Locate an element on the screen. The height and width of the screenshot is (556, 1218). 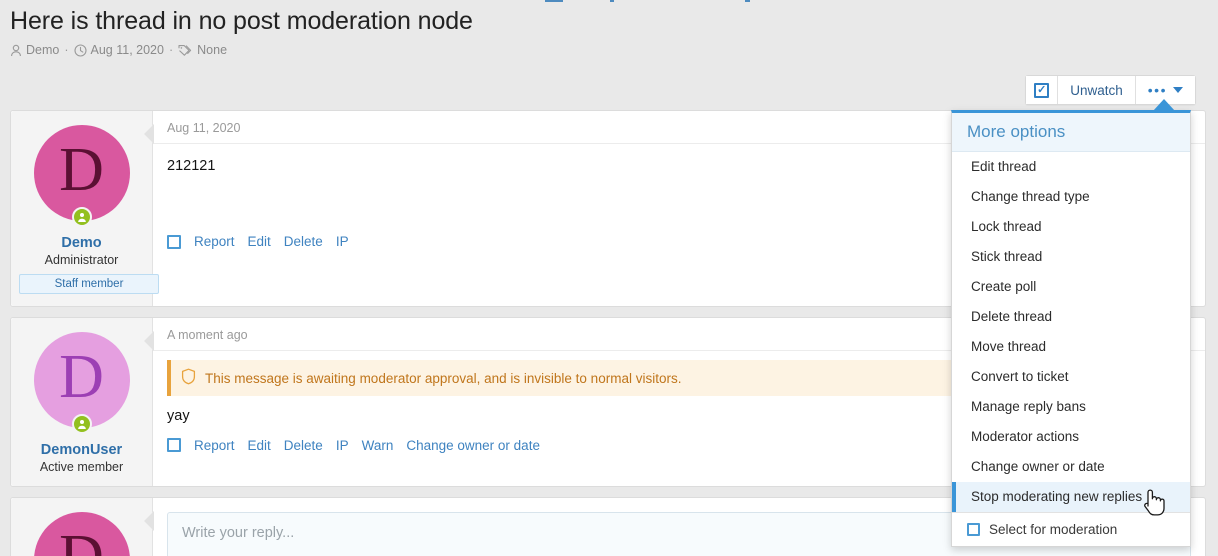
thread-date-value: Aug 11, 2020 is located at coordinates (127, 50).